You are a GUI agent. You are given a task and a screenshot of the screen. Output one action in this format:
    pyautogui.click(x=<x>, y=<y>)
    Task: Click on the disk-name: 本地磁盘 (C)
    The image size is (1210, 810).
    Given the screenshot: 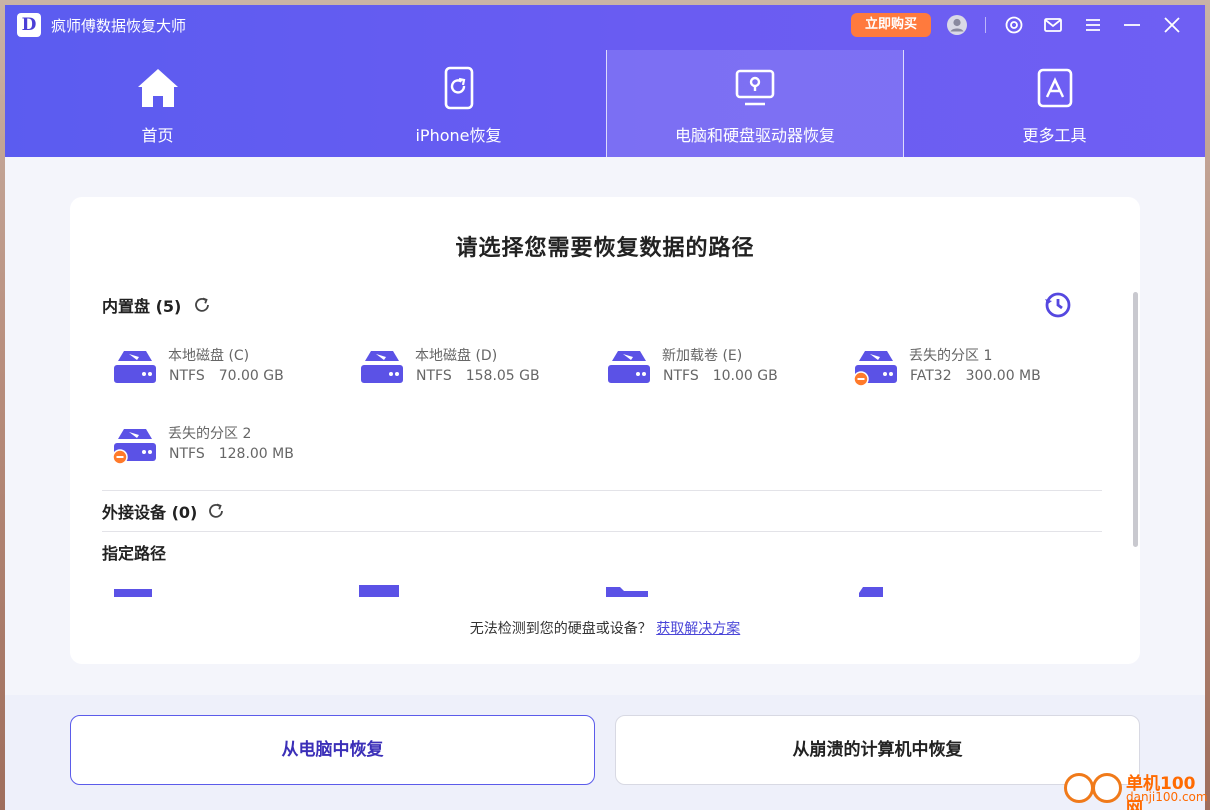 What is the action you would take?
    pyautogui.click(x=209, y=356)
    